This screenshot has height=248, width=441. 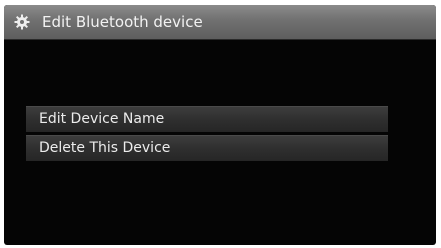 What do you see at coordinates (207, 119) in the screenshot?
I see `edit-device-name-button: Edit Device Name` at bounding box center [207, 119].